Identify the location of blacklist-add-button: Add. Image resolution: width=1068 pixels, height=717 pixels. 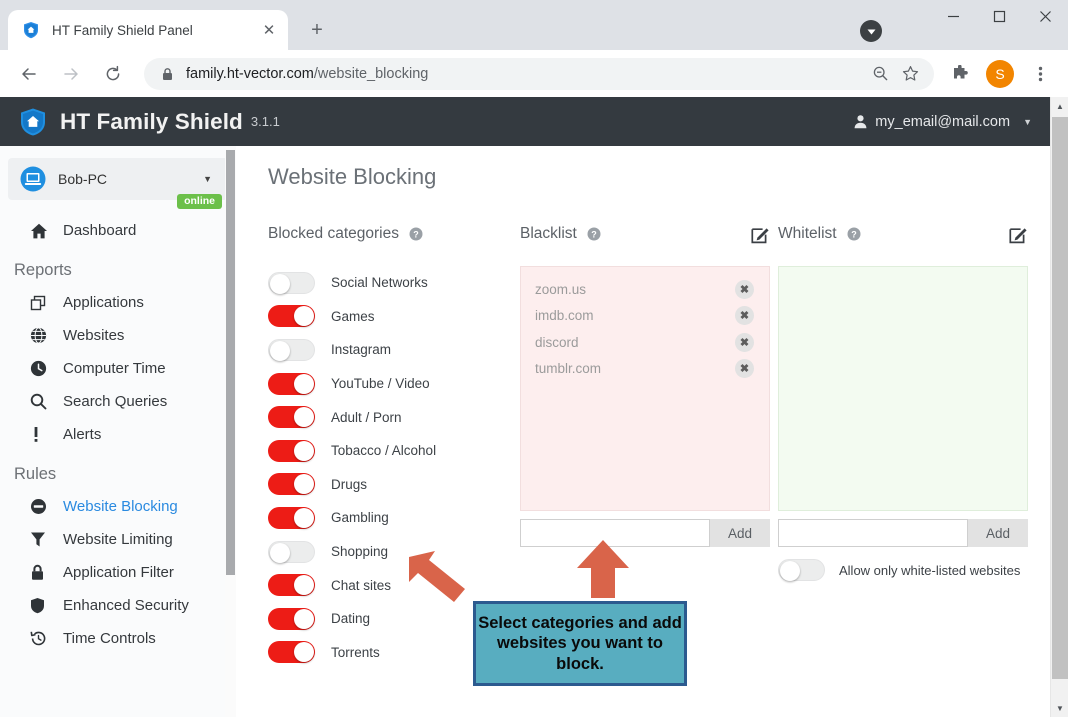
(740, 533).